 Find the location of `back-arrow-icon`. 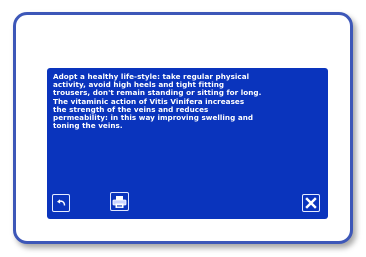

back-arrow-icon is located at coordinates (61, 202).